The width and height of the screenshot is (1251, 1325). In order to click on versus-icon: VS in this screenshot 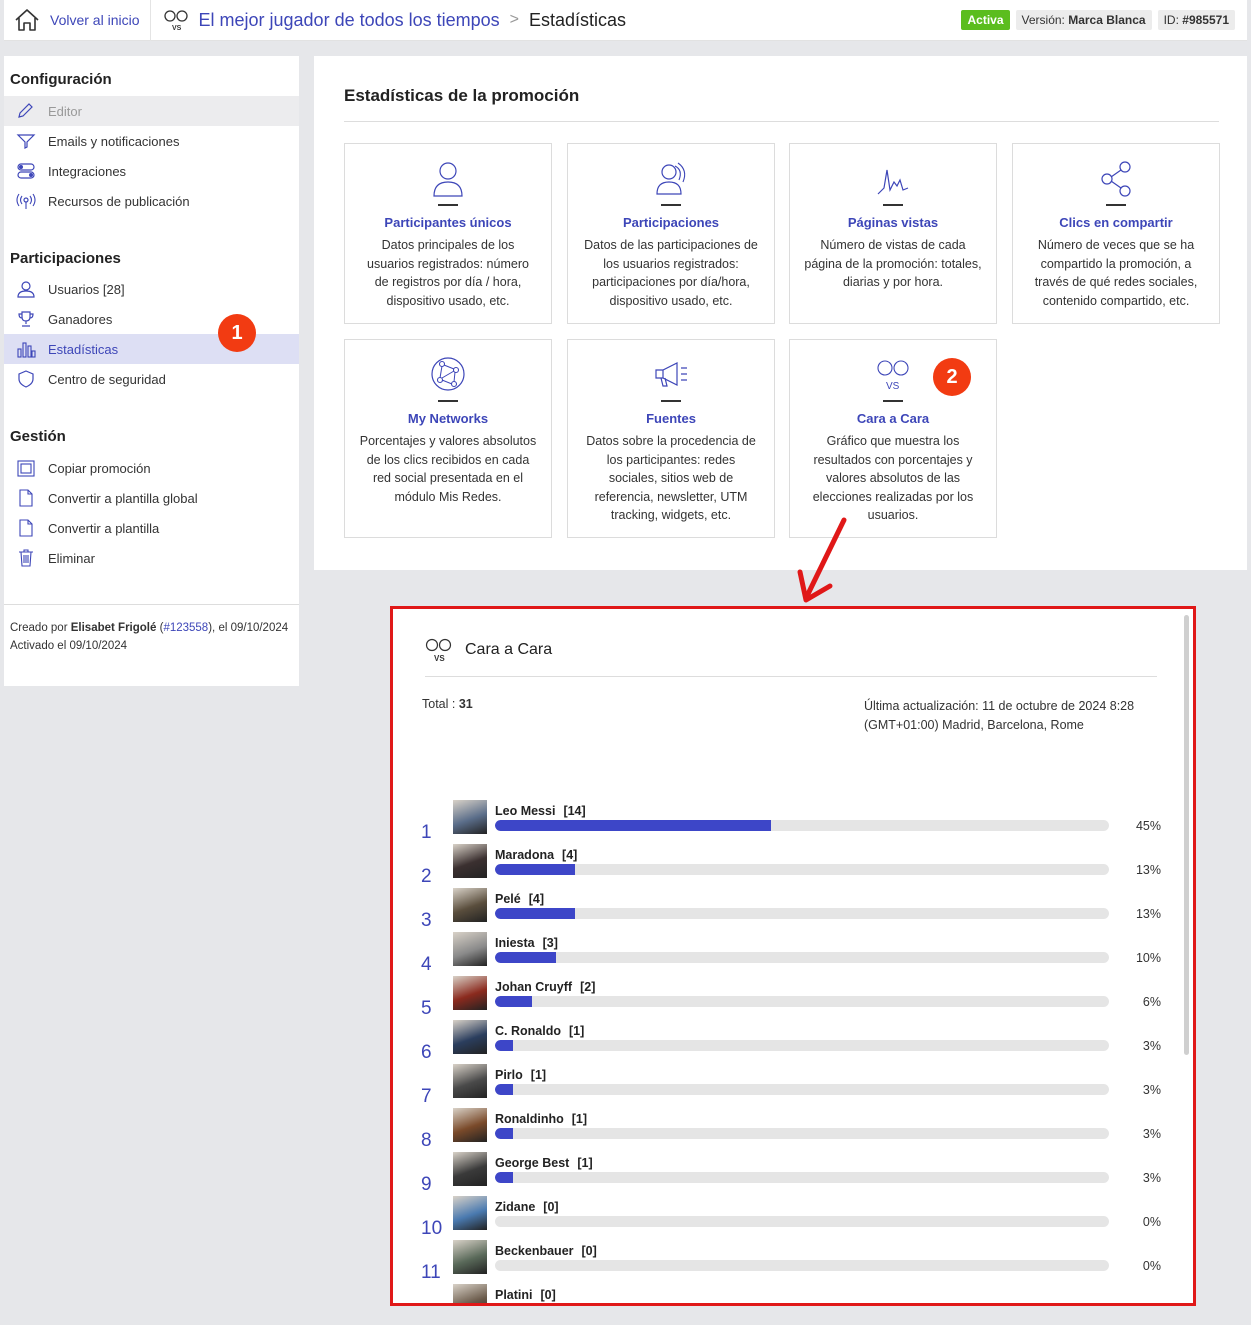, I will do `click(893, 376)`.